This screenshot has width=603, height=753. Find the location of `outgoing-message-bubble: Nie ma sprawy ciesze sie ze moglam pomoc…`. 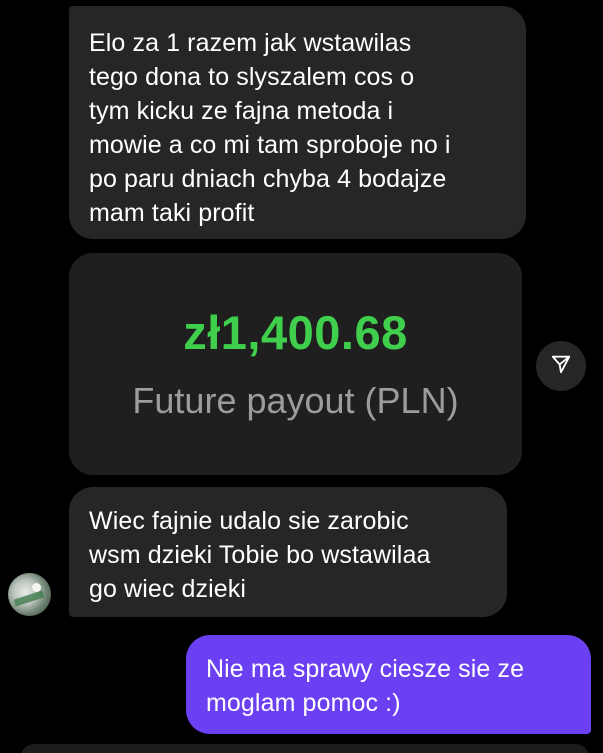

outgoing-message-bubble: Nie ma sprawy ciesze sie ze moglam pomoc… is located at coordinates (388, 684).